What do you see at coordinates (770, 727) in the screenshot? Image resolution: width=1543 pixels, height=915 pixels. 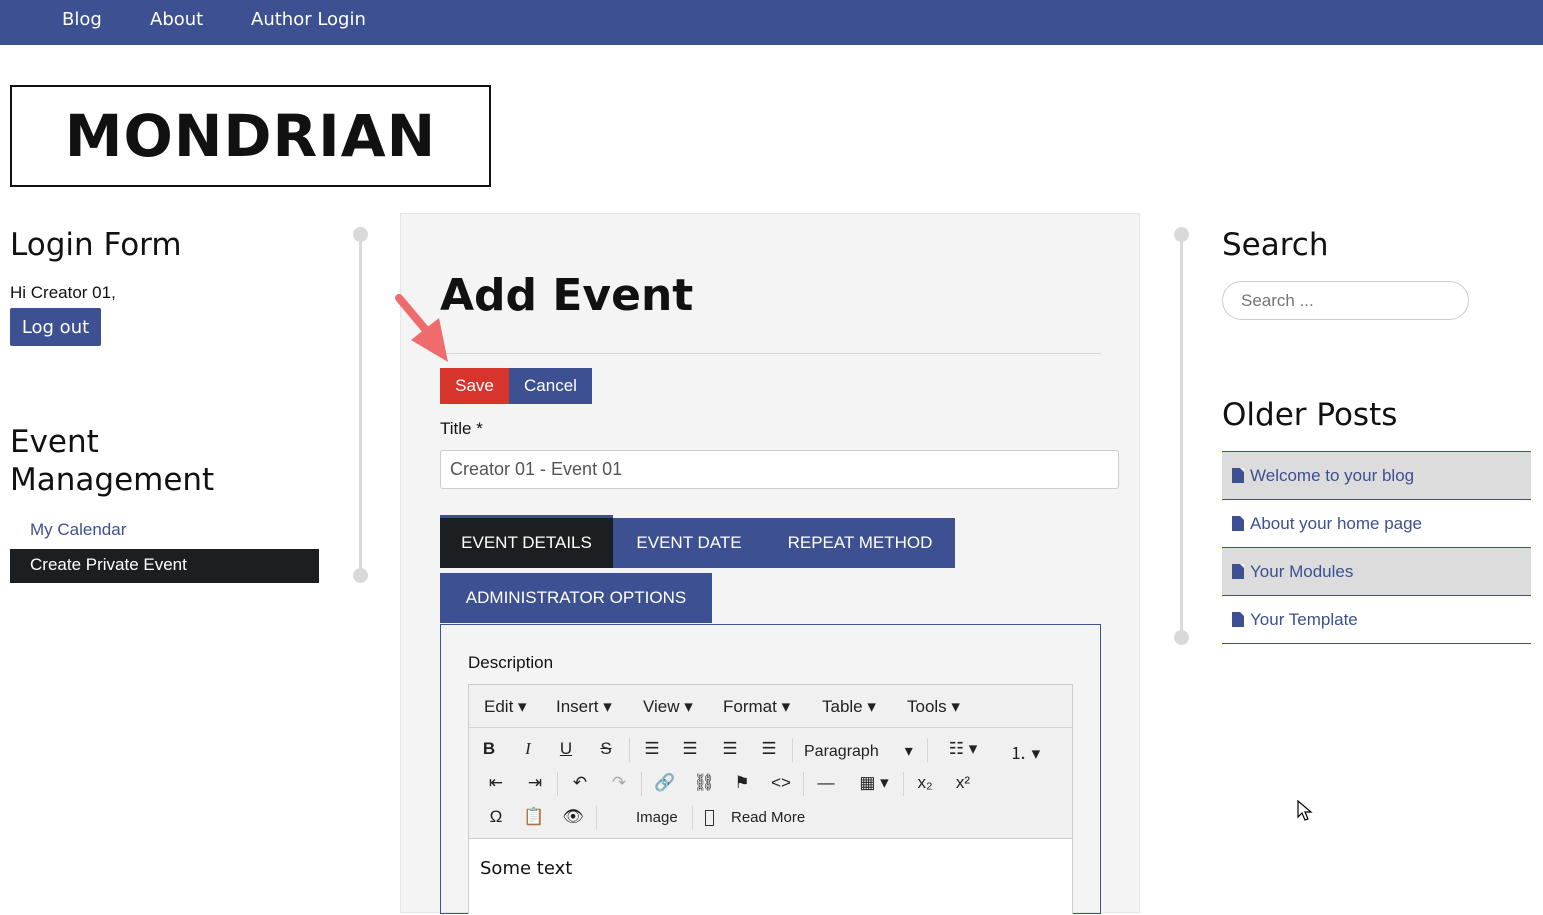 I see `toolbar-divider` at bounding box center [770, 727].